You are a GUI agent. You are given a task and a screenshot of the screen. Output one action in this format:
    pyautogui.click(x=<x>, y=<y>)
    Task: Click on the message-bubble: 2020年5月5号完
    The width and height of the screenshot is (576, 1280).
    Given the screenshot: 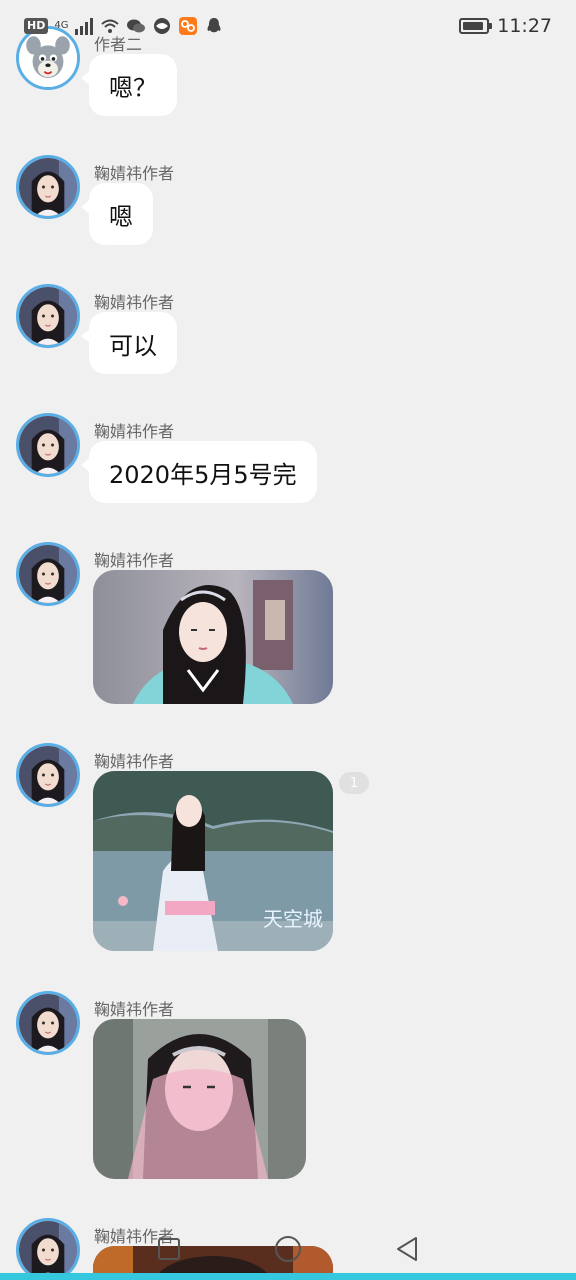 What is the action you would take?
    pyautogui.click(x=199, y=472)
    